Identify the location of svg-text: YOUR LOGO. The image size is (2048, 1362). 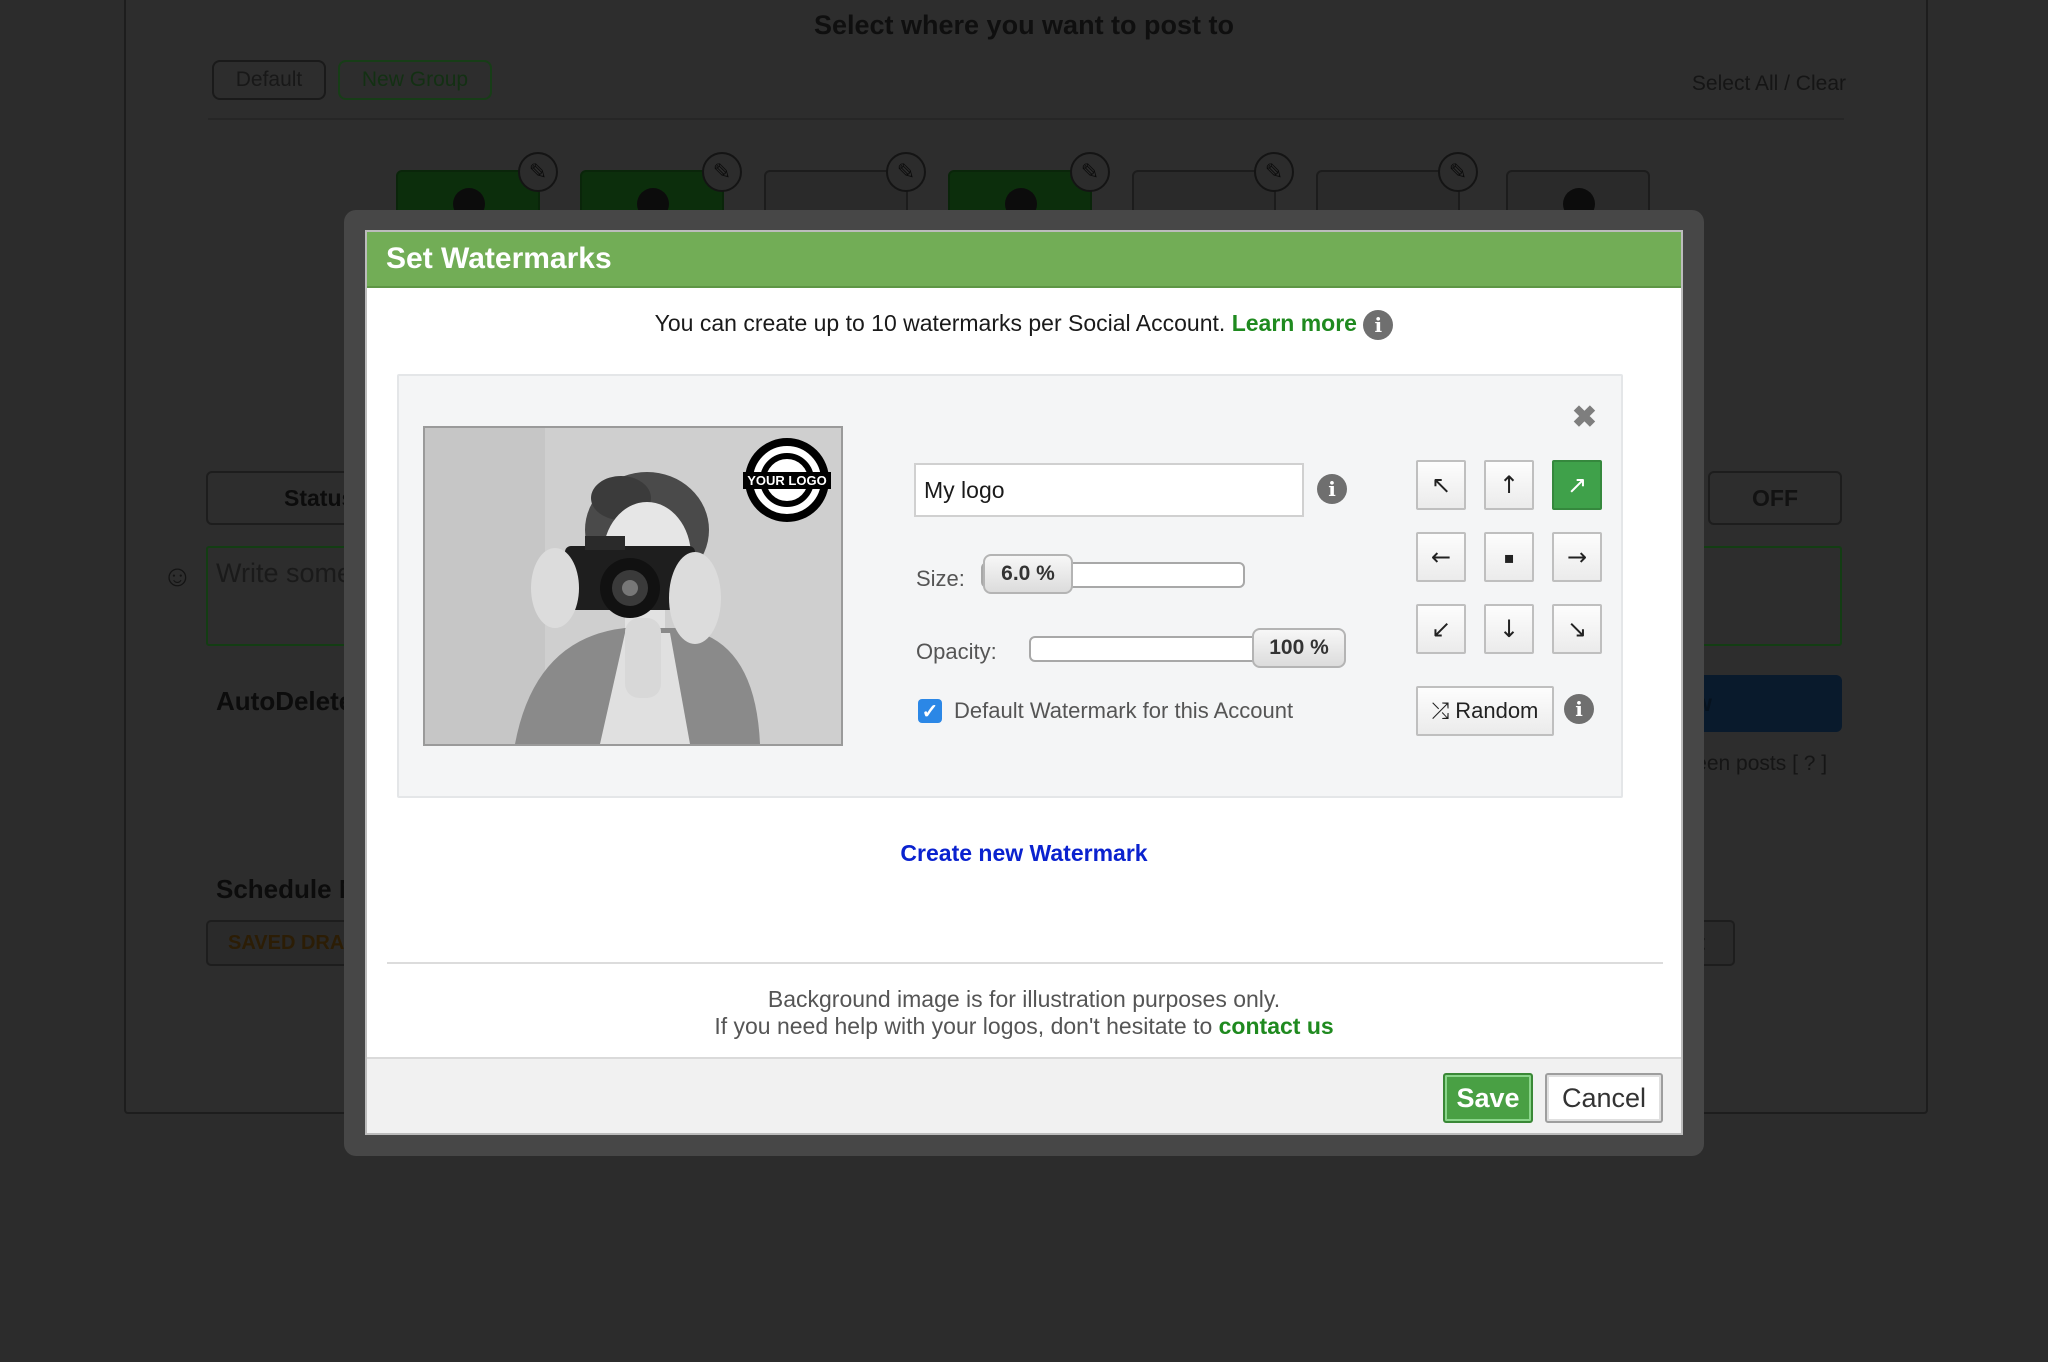
(786, 480).